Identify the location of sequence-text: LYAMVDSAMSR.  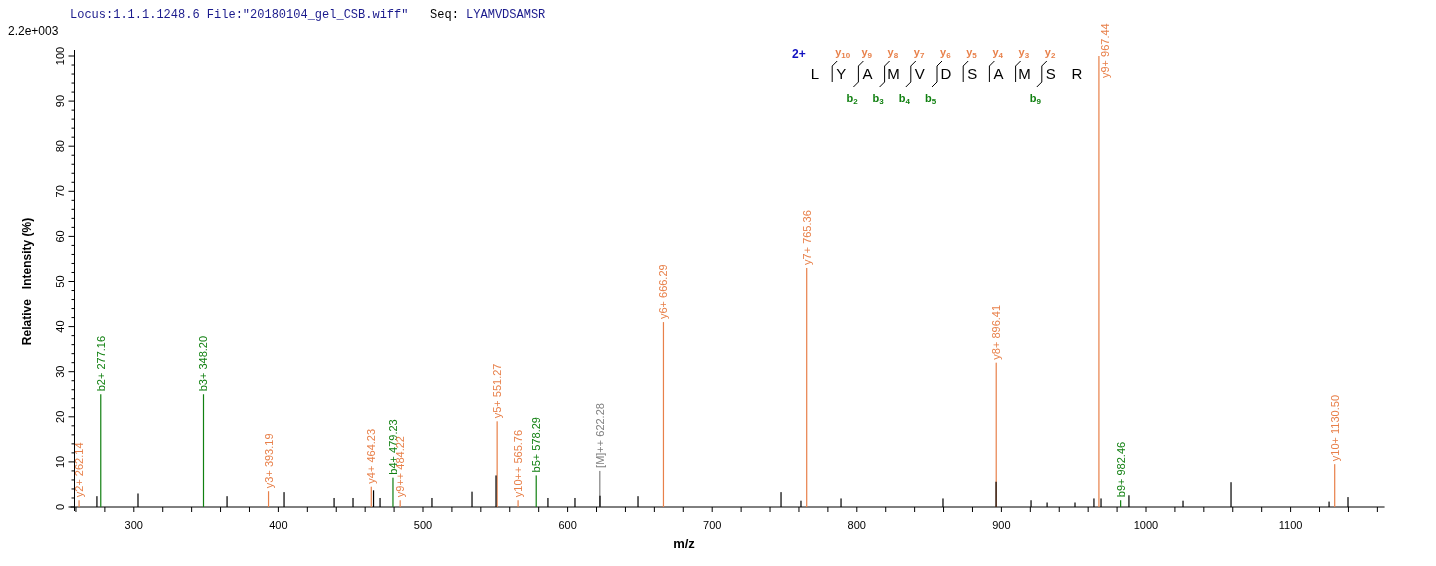
(506, 15).